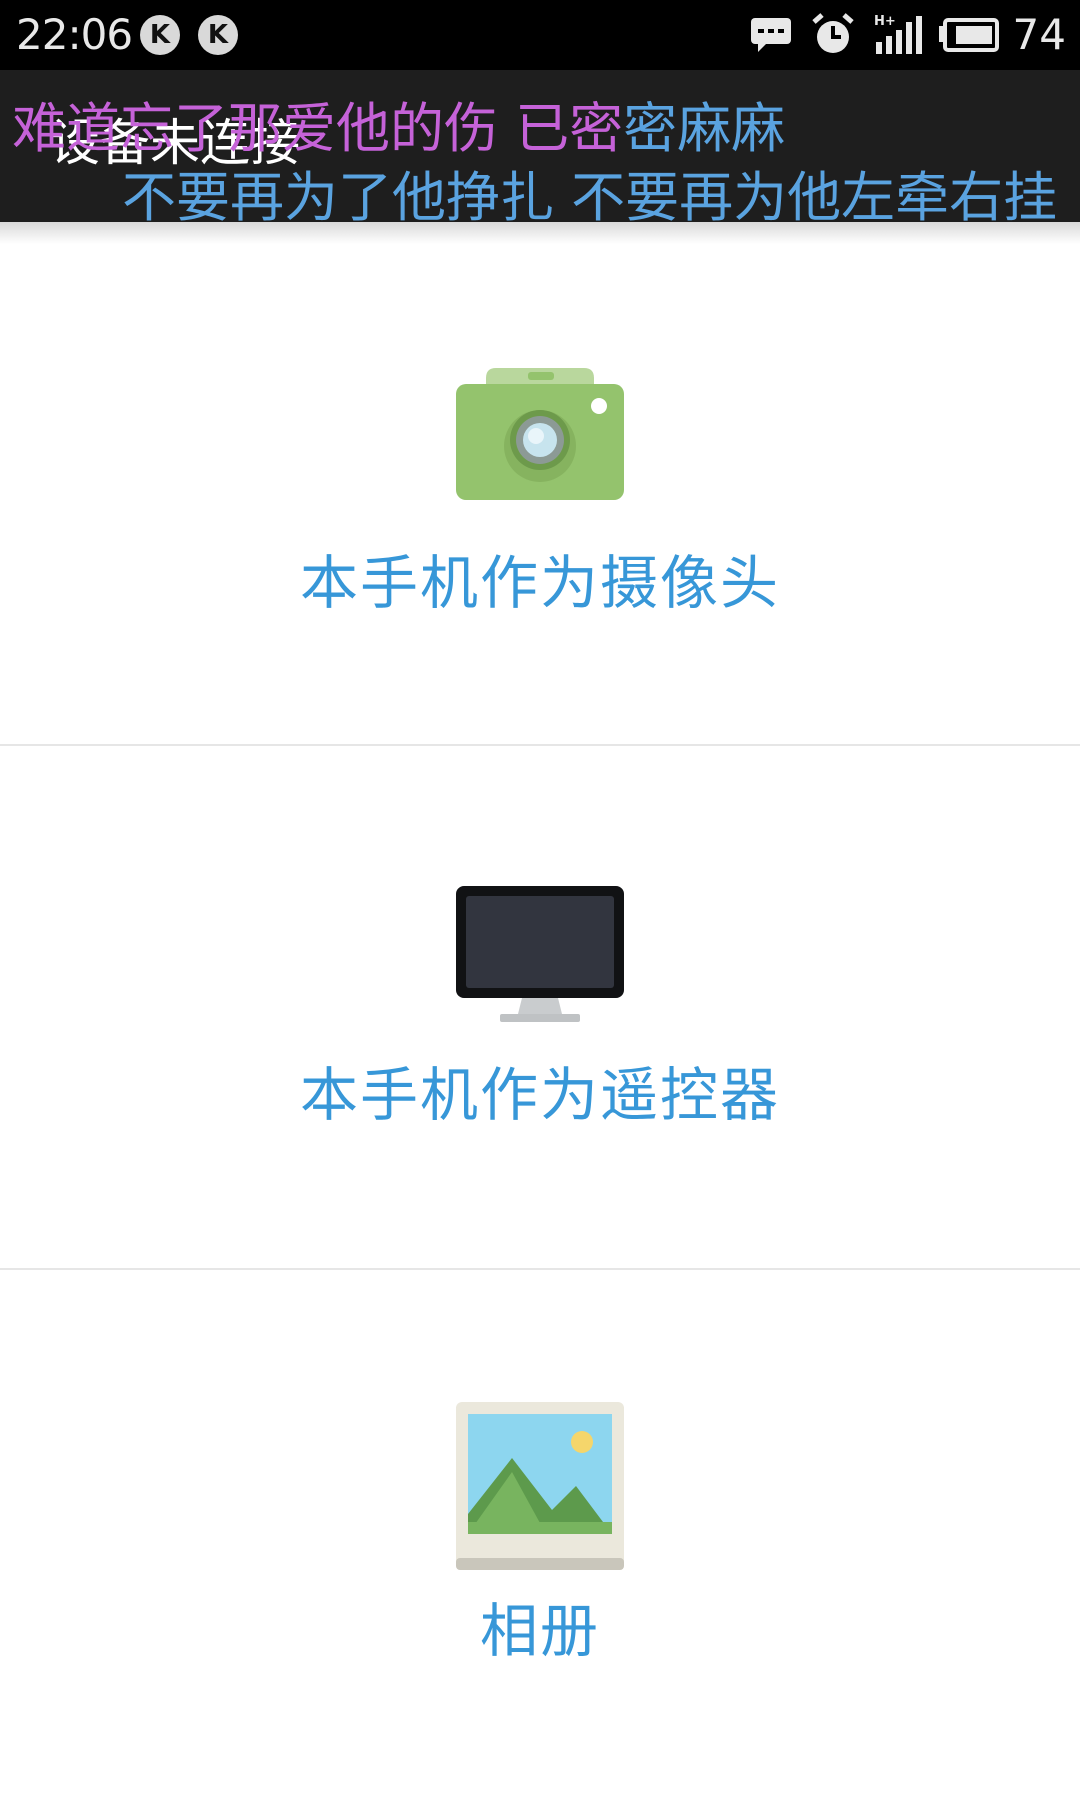 This screenshot has height=1800, width=1080. I want to click on status-bar: 22:06 K K H+ 74, so click(540, 35).